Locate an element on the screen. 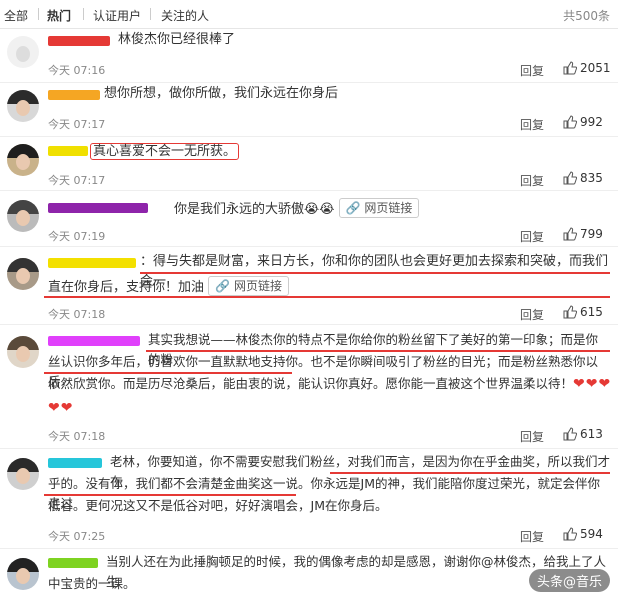 The image size is (618, 598). comment-item: 林俊杰你已经很棒了 今天 07:16 回复 2051 is located at coordinates (309, 55).